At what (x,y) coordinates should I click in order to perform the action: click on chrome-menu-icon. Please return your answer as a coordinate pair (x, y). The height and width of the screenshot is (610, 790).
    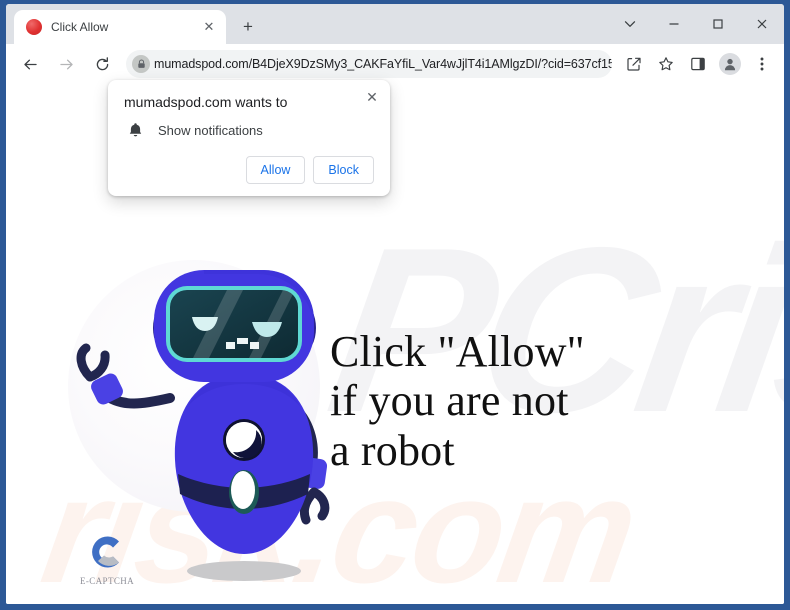
    Looking at the image, I should click on (762, 64).